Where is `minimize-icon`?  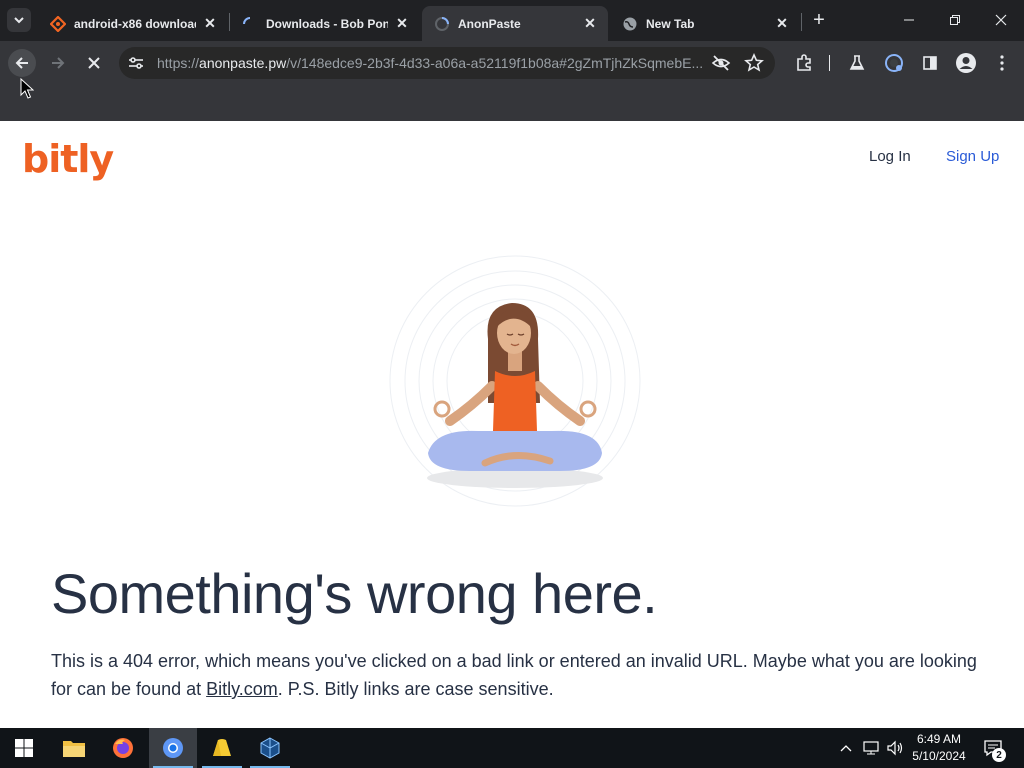
minimize-icon is located at coordinates (909, 20).